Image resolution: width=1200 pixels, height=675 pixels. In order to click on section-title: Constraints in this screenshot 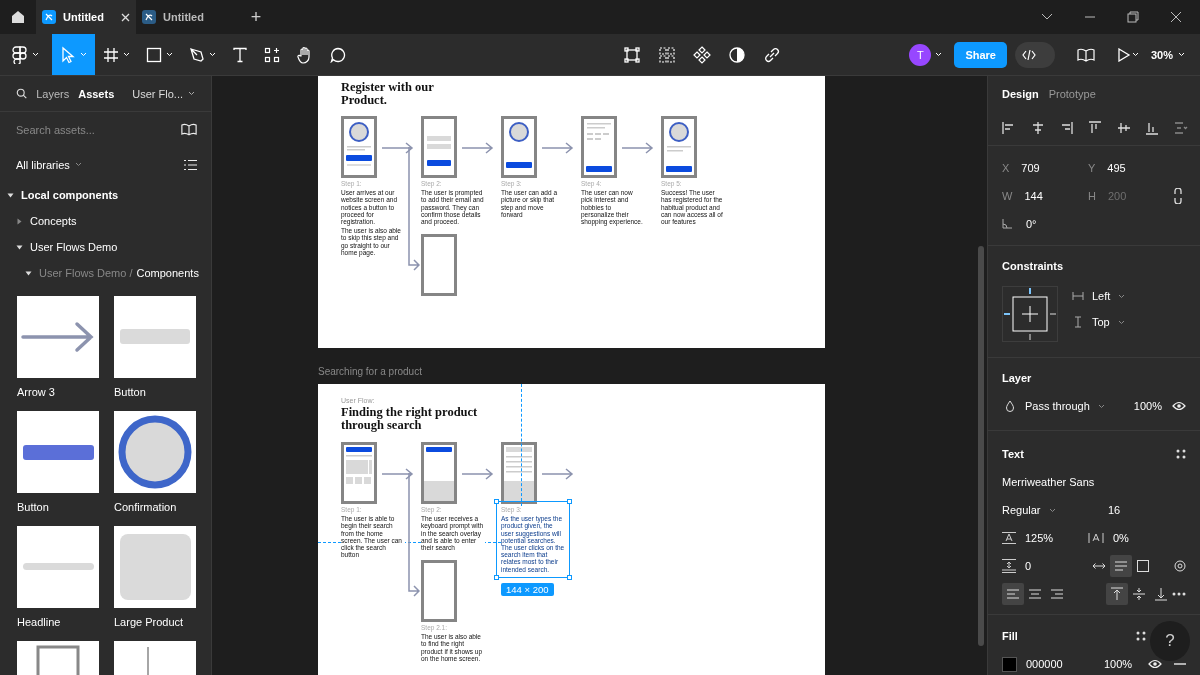, I will do `click(1033, 266)`.